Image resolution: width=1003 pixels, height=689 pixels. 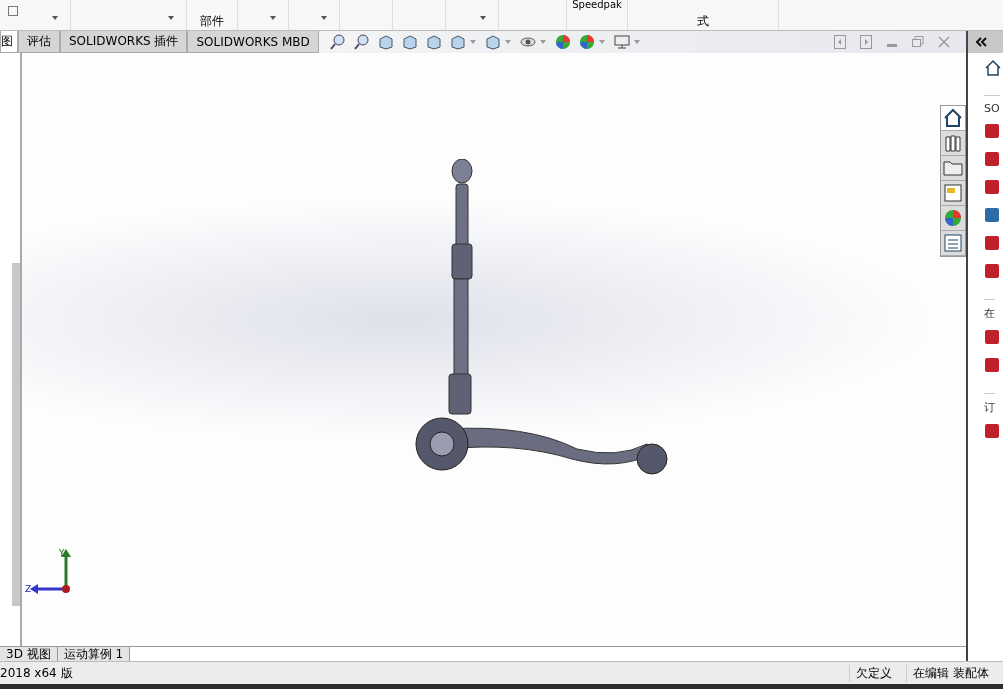 I want to click on restore-icon, so click(x=918, y=42).